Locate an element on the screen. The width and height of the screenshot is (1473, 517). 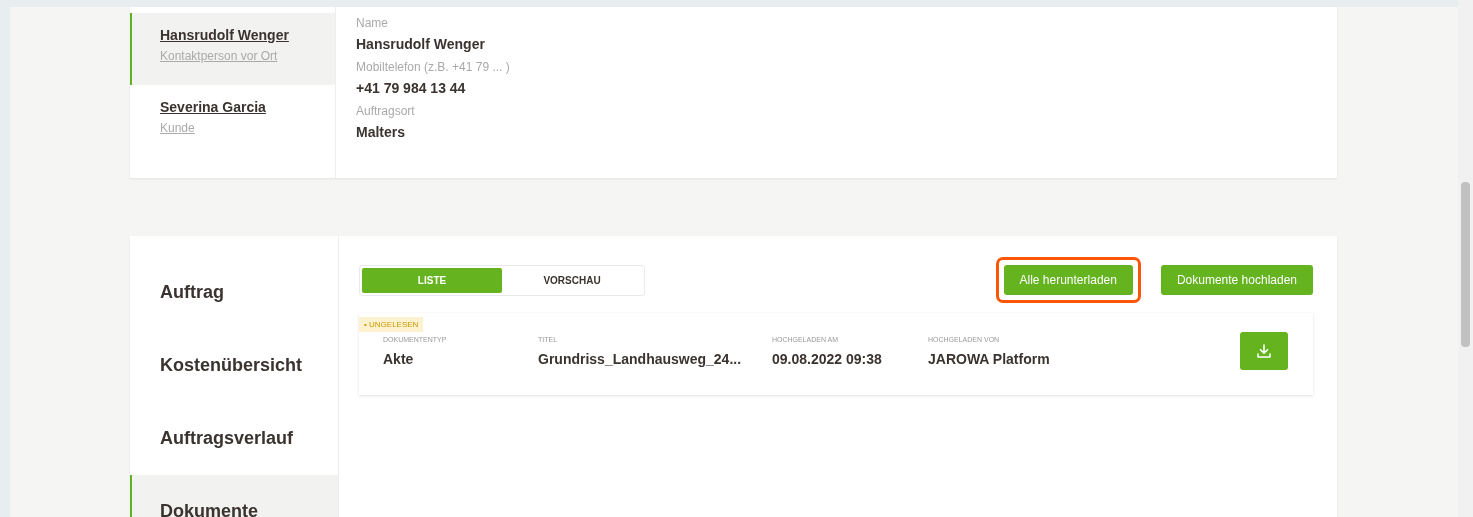
contact-item: Hansrudolf Wenger Kontaktperson vor Ort is located at coordinates (232, 49).